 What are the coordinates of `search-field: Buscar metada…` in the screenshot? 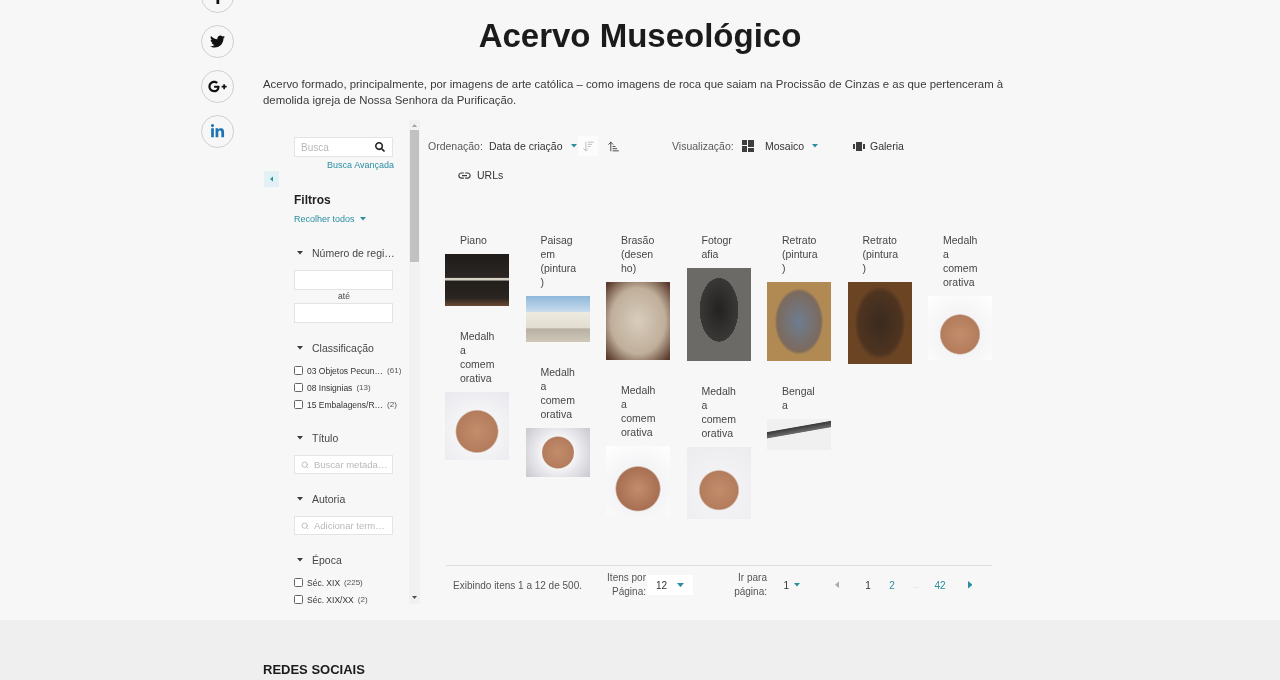 It's located at (343, 464).